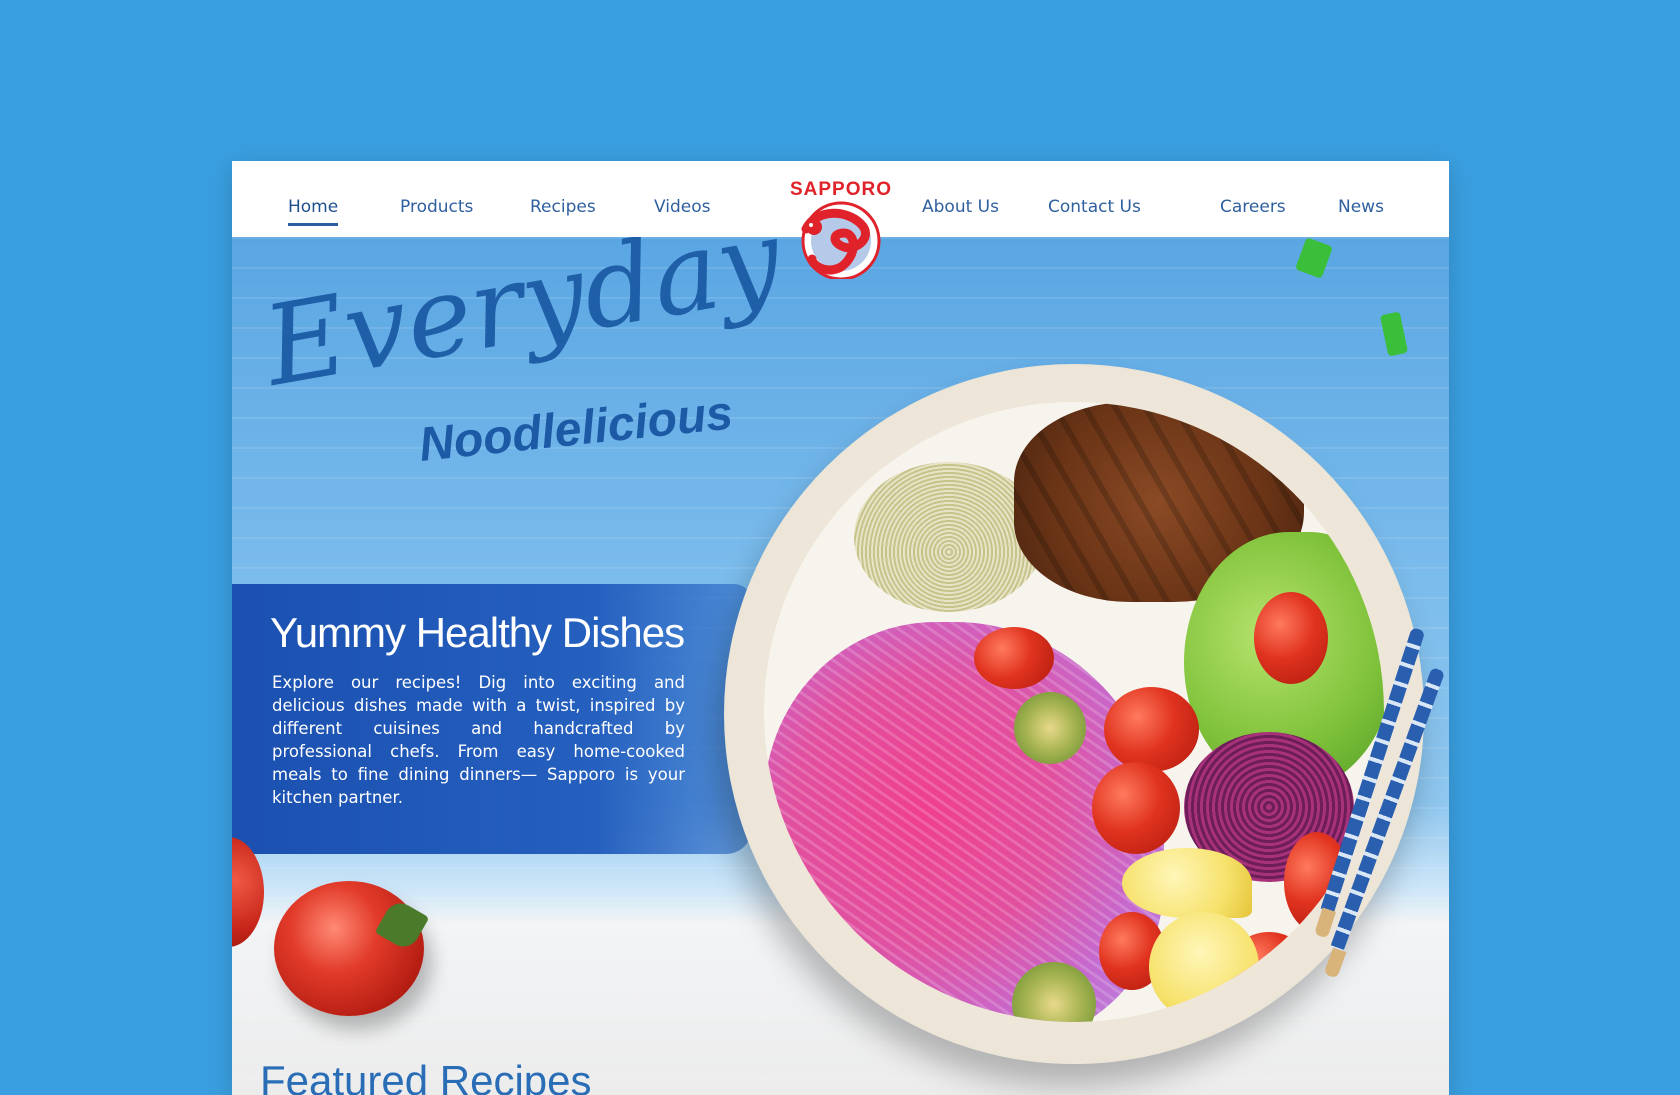 This screenshot has height=1095, width=1680. I want to click on nav-about-us: About Us, so click(960, 207).